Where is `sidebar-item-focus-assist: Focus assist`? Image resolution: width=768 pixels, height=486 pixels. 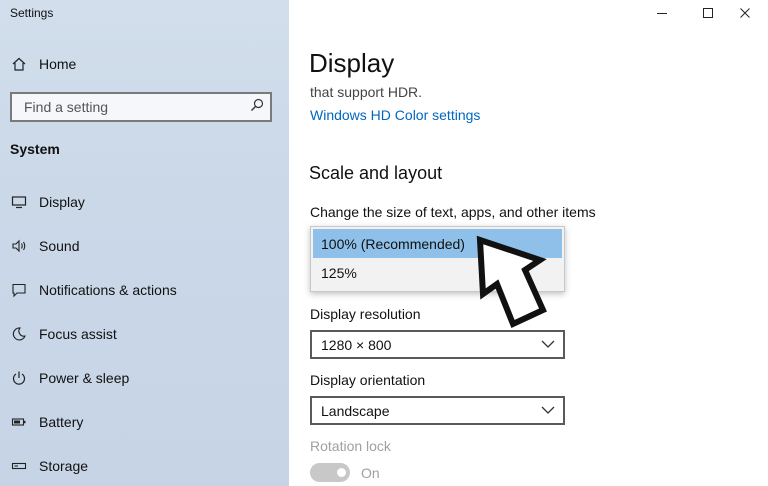
sidebar-item-focus-assist: Focus assist is located at coordinates (63, 334).